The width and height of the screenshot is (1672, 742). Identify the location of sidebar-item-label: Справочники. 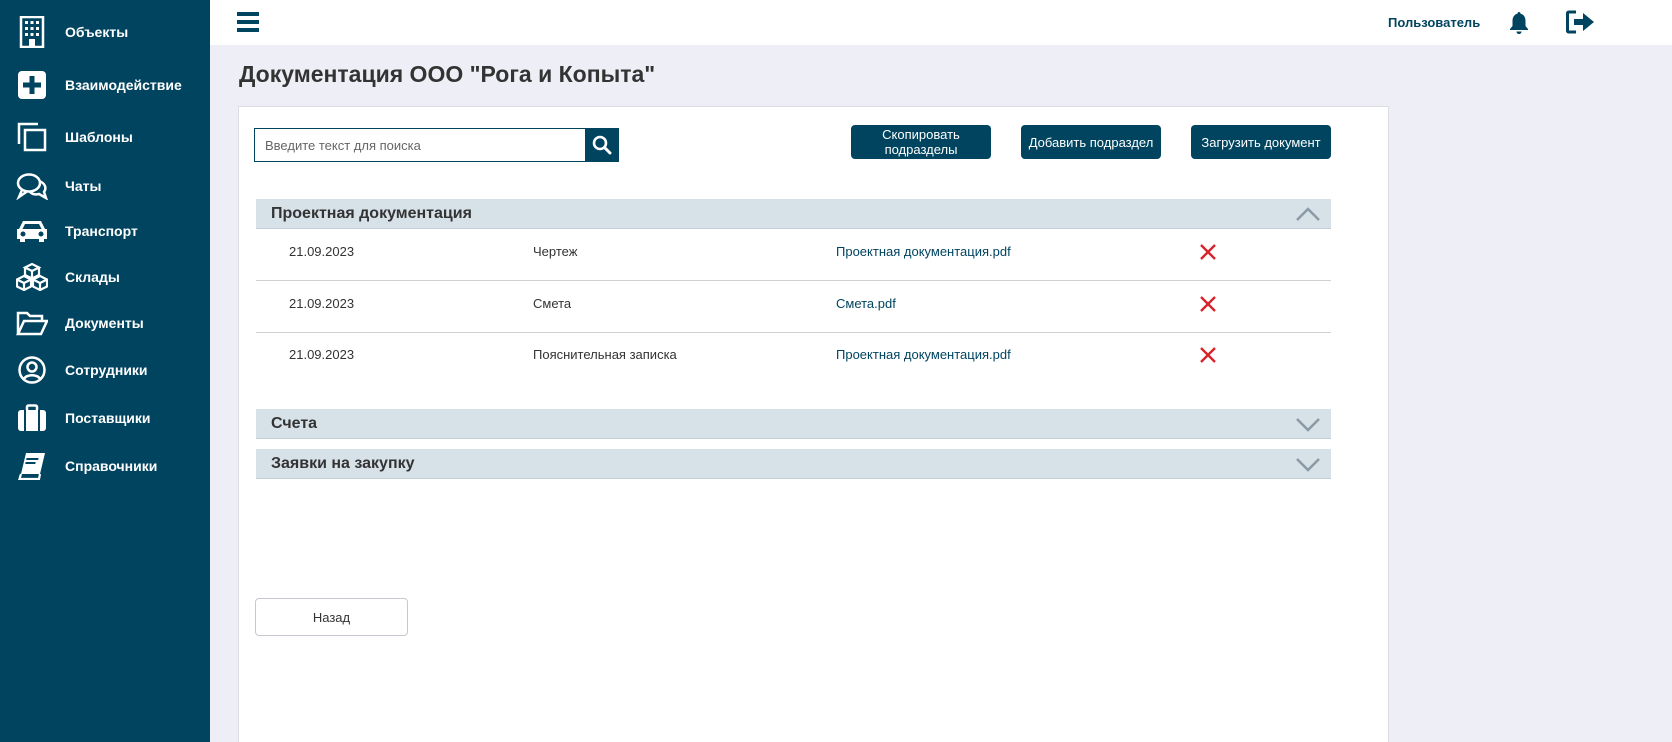
(111, 466).